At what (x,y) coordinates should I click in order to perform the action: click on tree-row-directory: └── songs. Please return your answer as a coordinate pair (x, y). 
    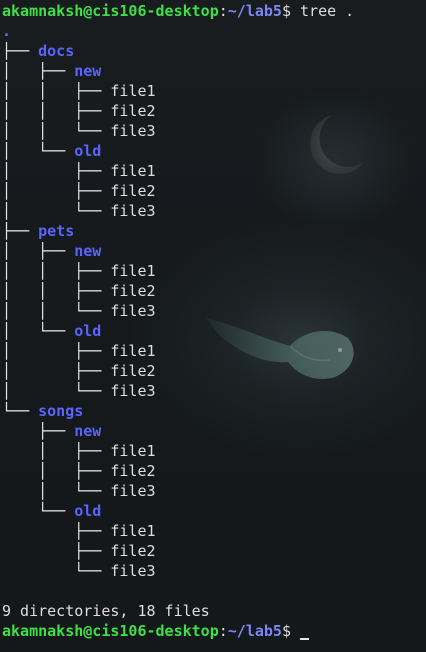
    Looking at the image, I should click on (214, 411).